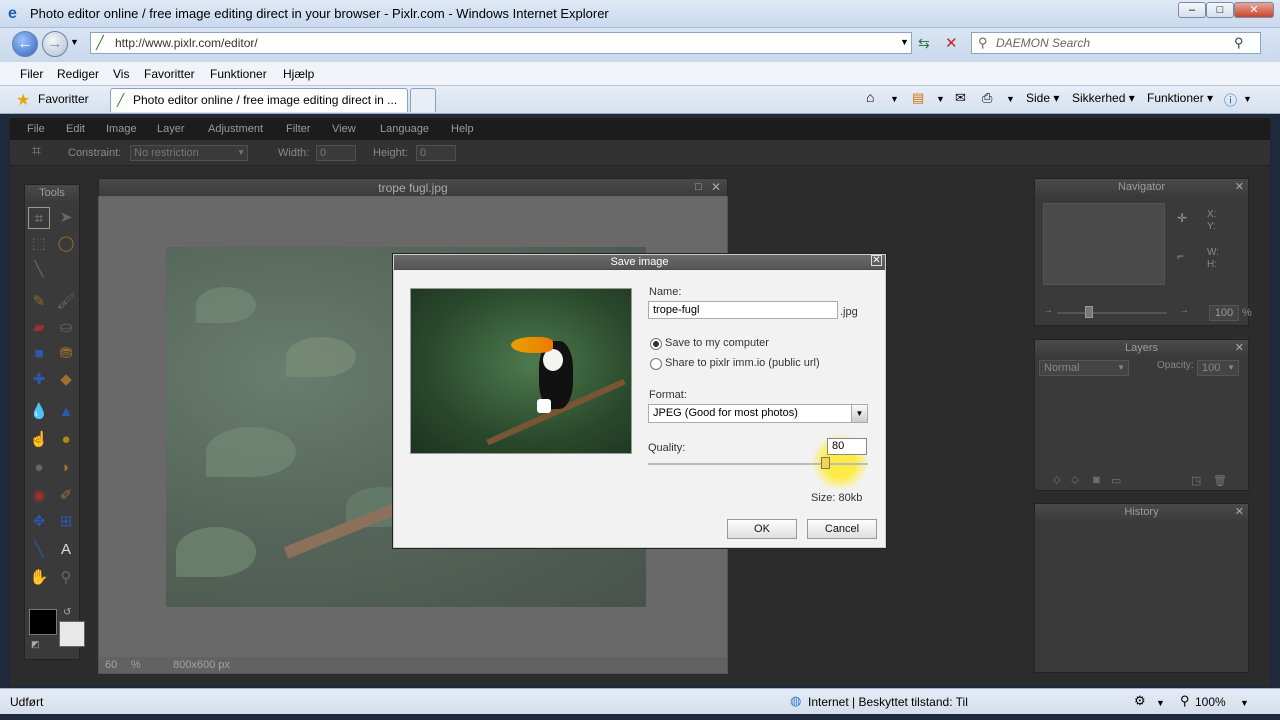  What do you see at coordinates (66, 244) in the screenshot?
I see `lasso-tool-icon: ◯` at bounding box center [66, 244].